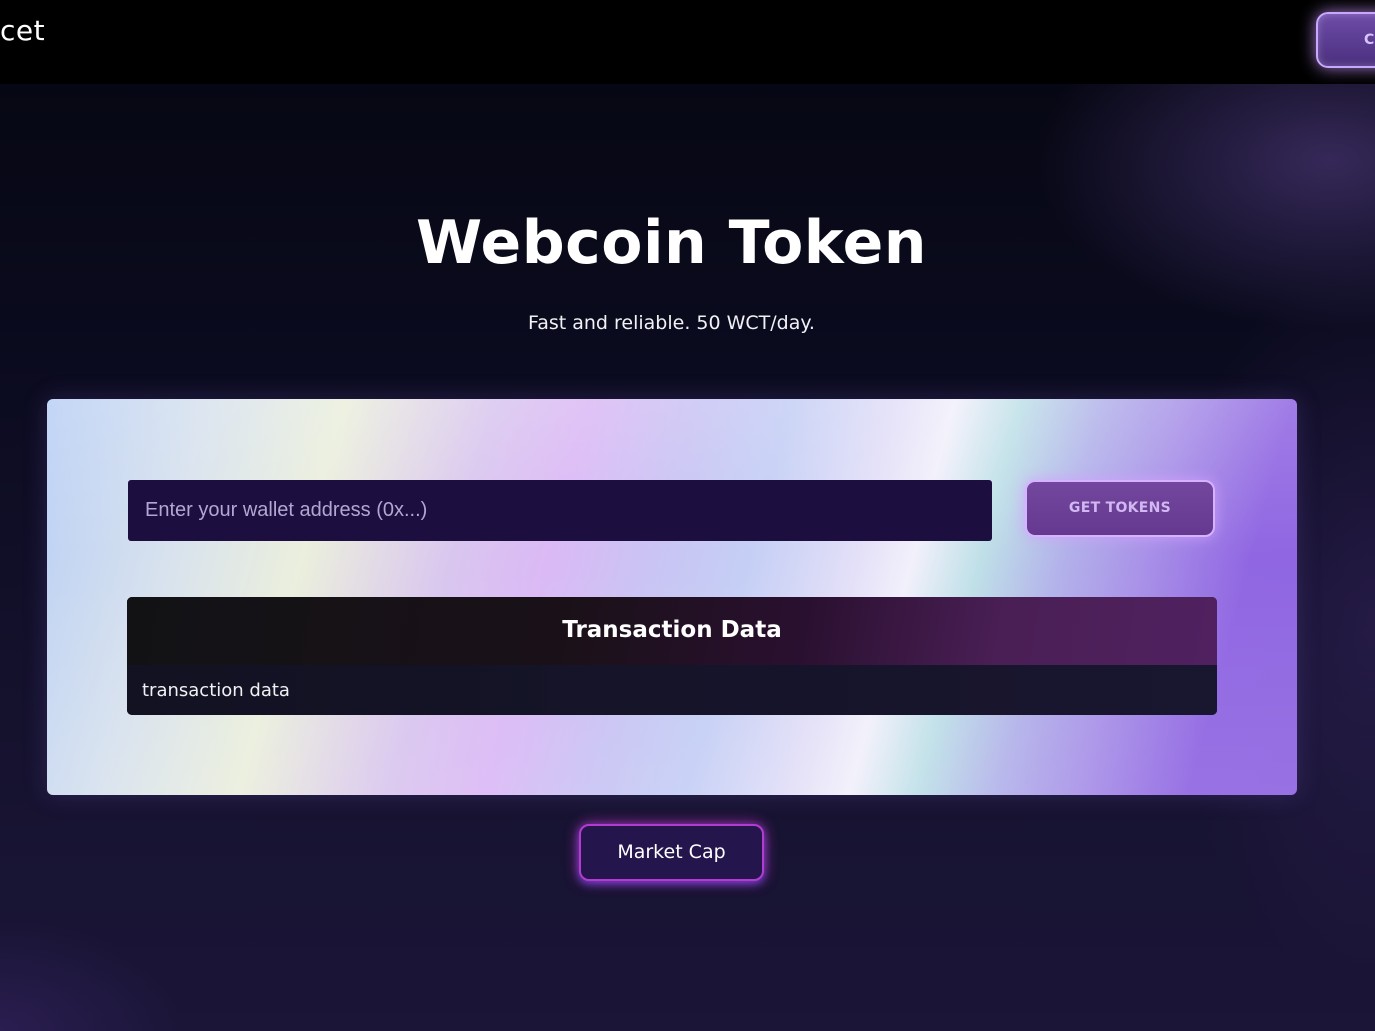 The image size is (1375, 1031). I want to click on transaction-panel: Transaction Data transaction data, so click(672, 656).